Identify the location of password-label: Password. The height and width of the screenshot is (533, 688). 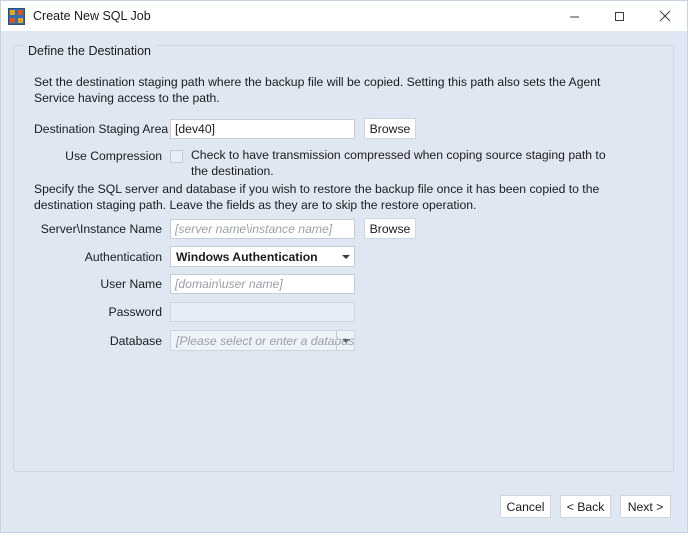
(135, 312).